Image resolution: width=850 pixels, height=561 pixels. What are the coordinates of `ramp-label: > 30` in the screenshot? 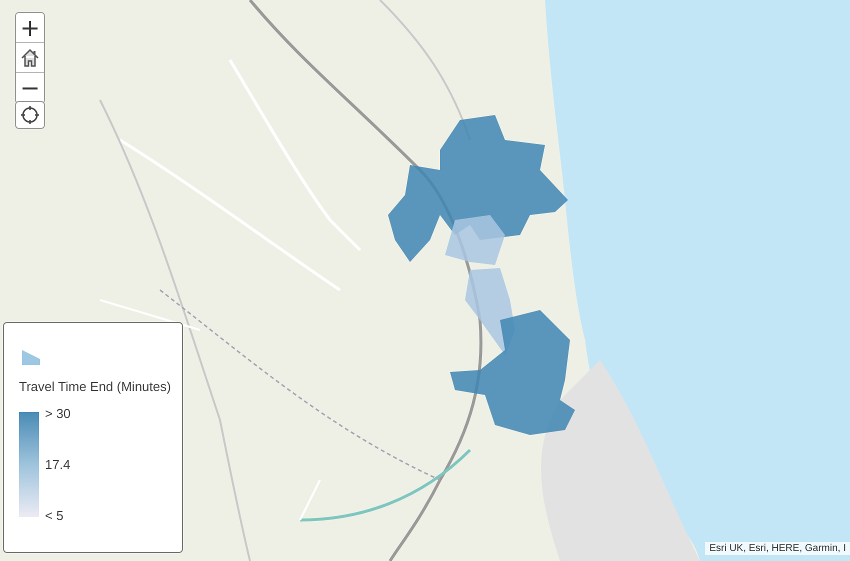 It's located at (58, 413).